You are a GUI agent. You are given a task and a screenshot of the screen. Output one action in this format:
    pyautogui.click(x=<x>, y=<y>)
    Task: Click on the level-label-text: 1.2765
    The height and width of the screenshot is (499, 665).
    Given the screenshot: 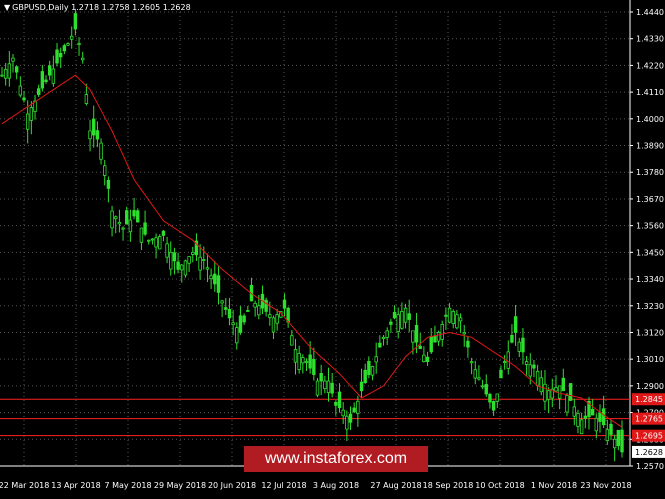 What is the action you would take?
    pyautogui.click(x=649, y=419)
    